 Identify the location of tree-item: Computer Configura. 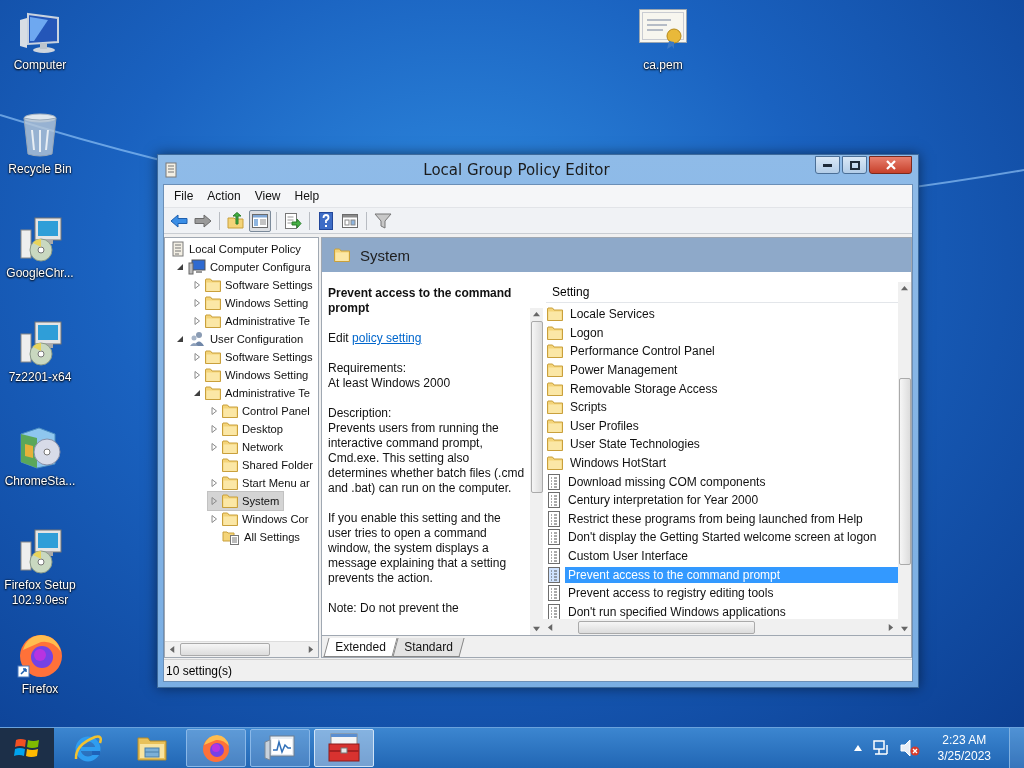
(244, 267).